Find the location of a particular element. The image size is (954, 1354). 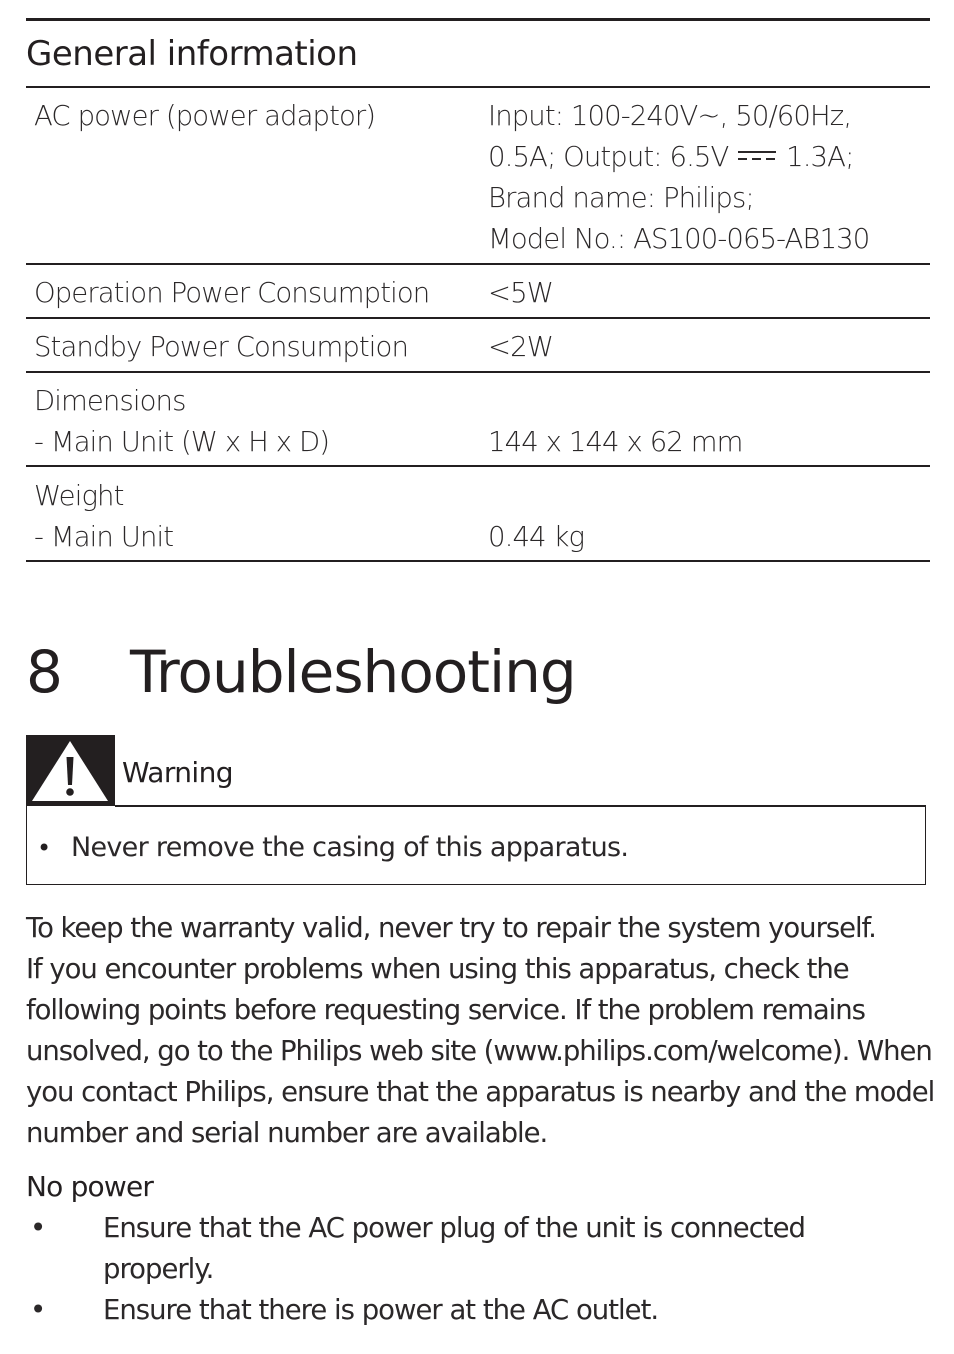

warning-triangle-icon is located at coordinates (70, 771).